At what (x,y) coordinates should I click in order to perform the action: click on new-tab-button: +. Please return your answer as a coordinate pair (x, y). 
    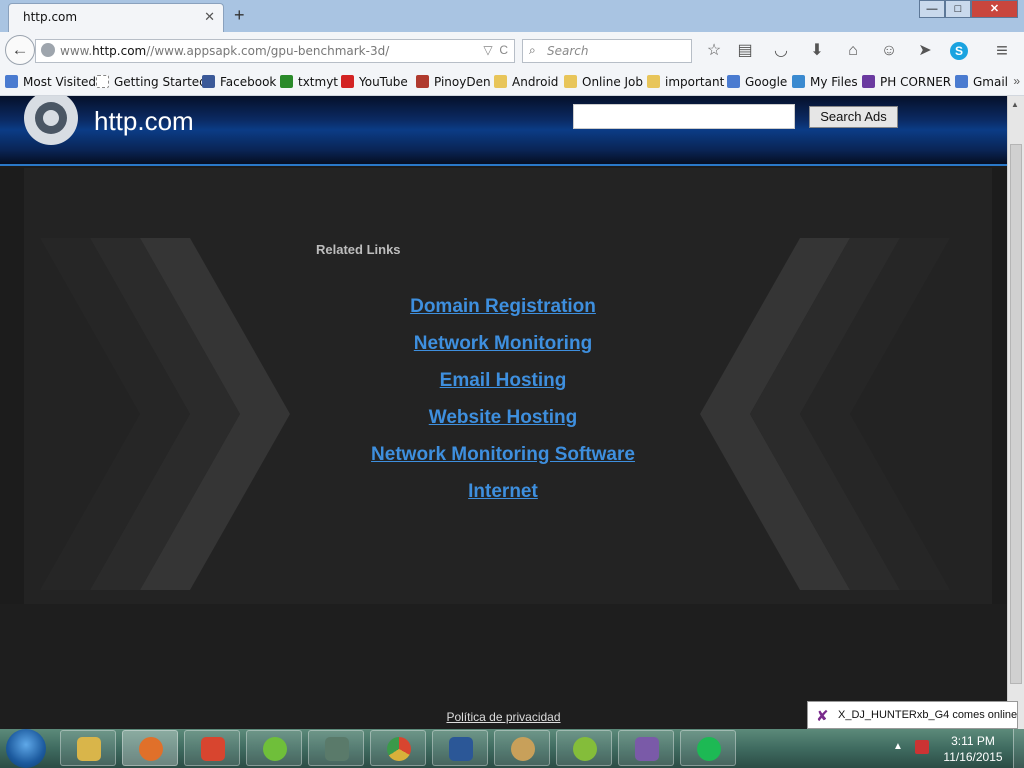
    Looking at the image, I should click on (239, 15).